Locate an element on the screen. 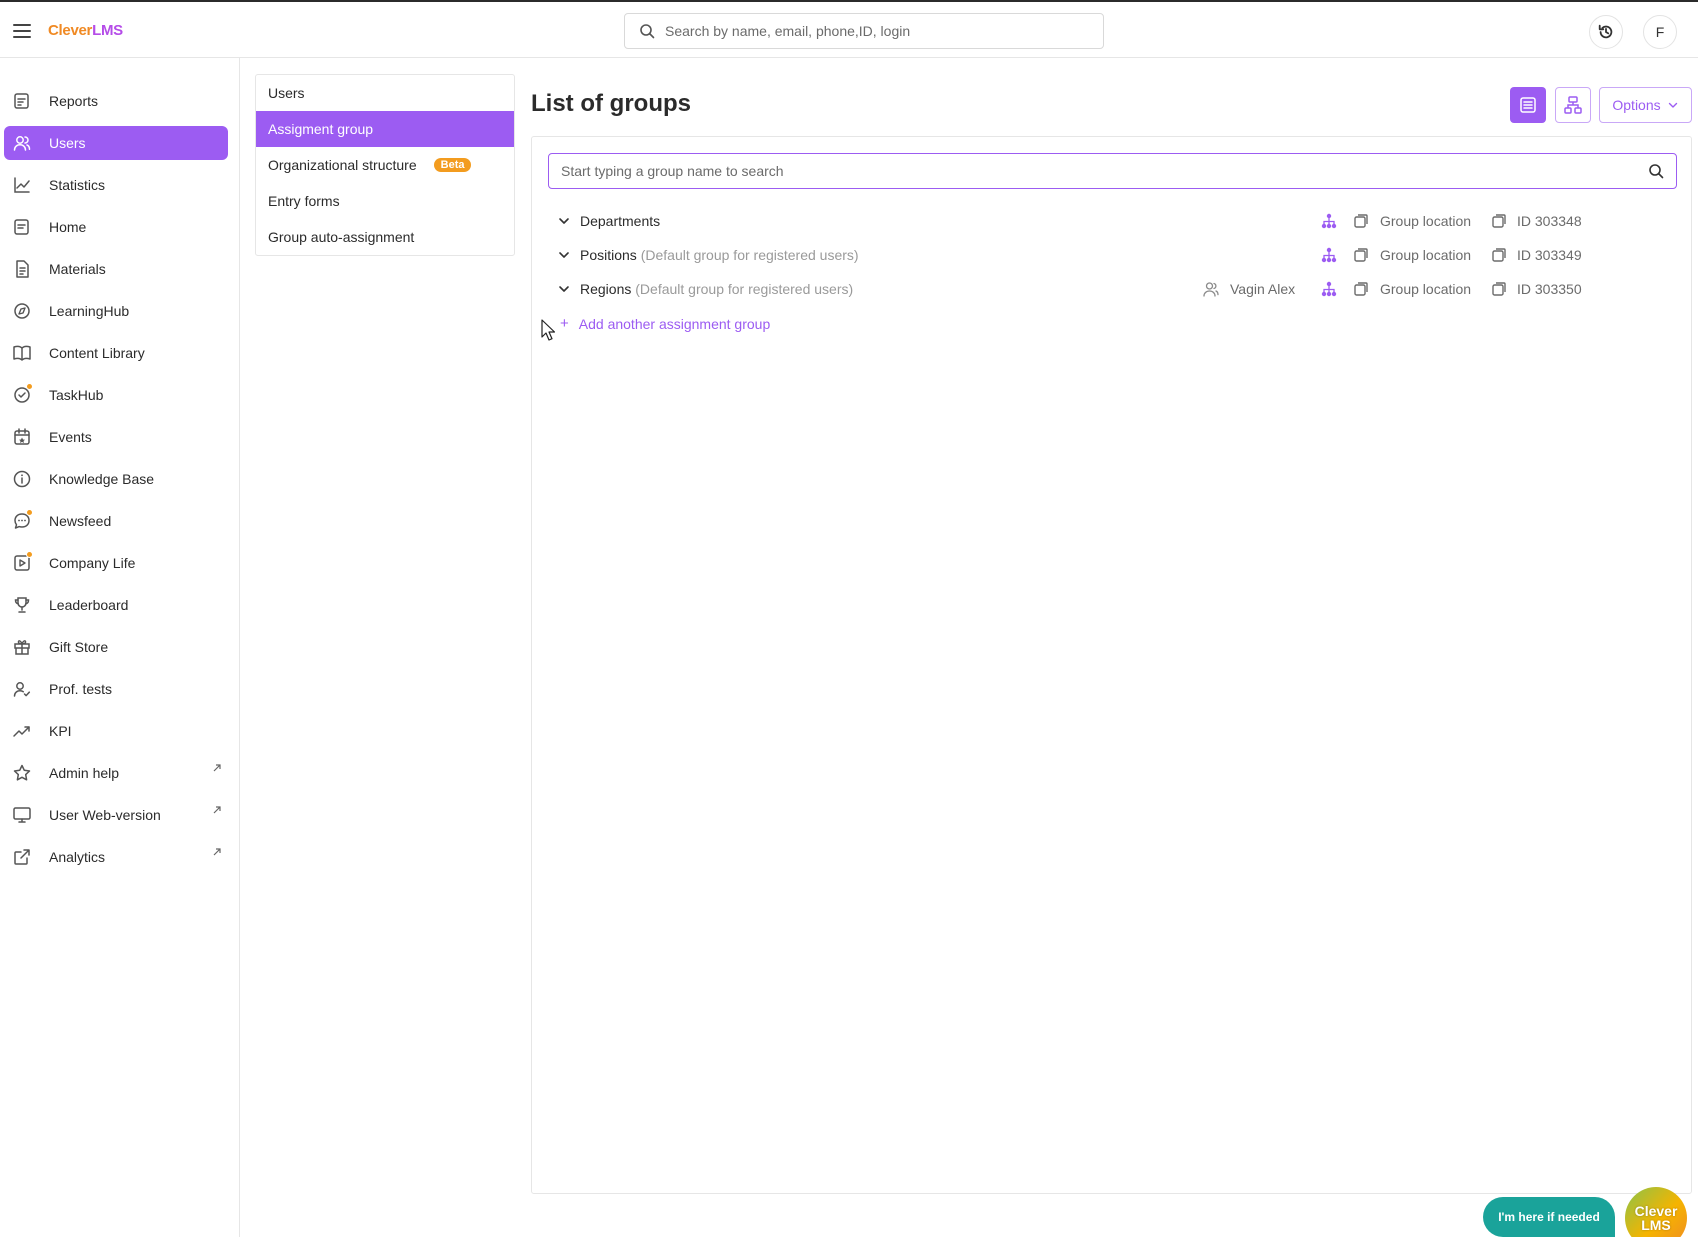 This screenshot has width=1698, height=1237. assistant-label-2: LMS is located at coordinates (1656, 1225).